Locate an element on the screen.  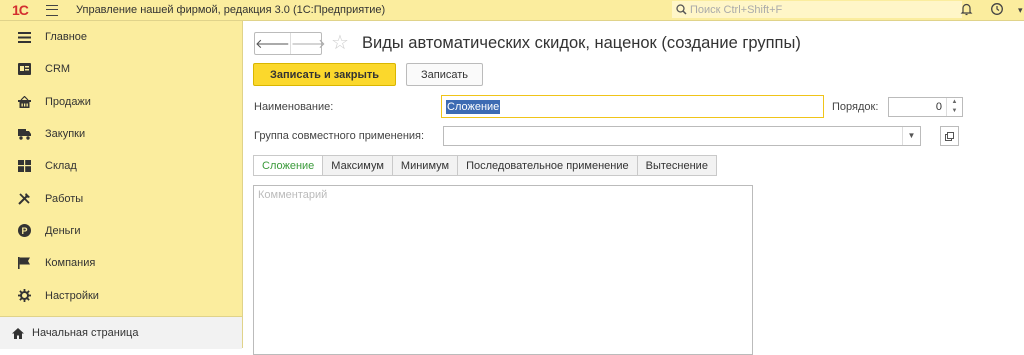
crm-card-icon is located at coordinates (24, 69).